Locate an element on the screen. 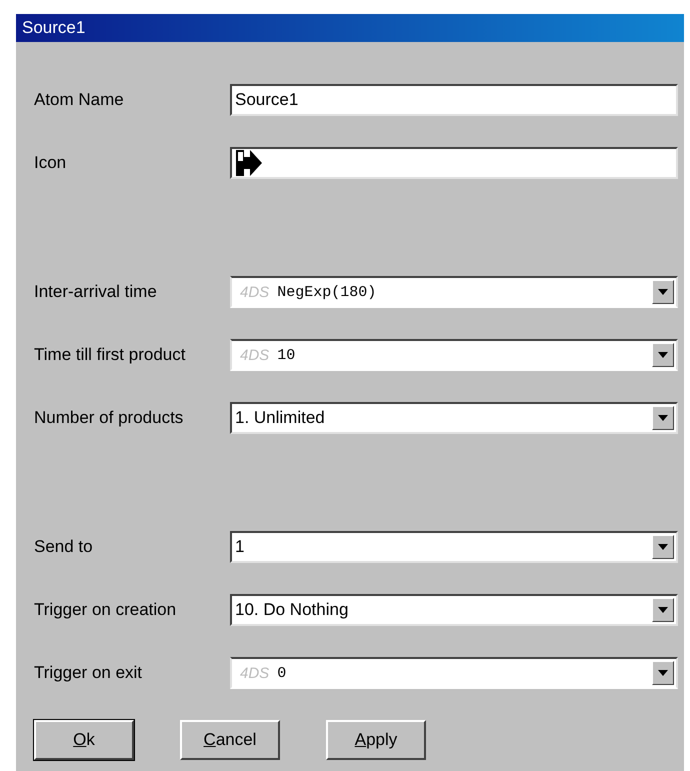 The image size is (690, 771). arrow-icon is located at coordinates (249, 163).